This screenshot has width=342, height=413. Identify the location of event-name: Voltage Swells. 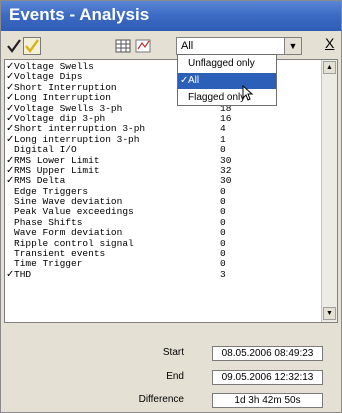
(54, 66).